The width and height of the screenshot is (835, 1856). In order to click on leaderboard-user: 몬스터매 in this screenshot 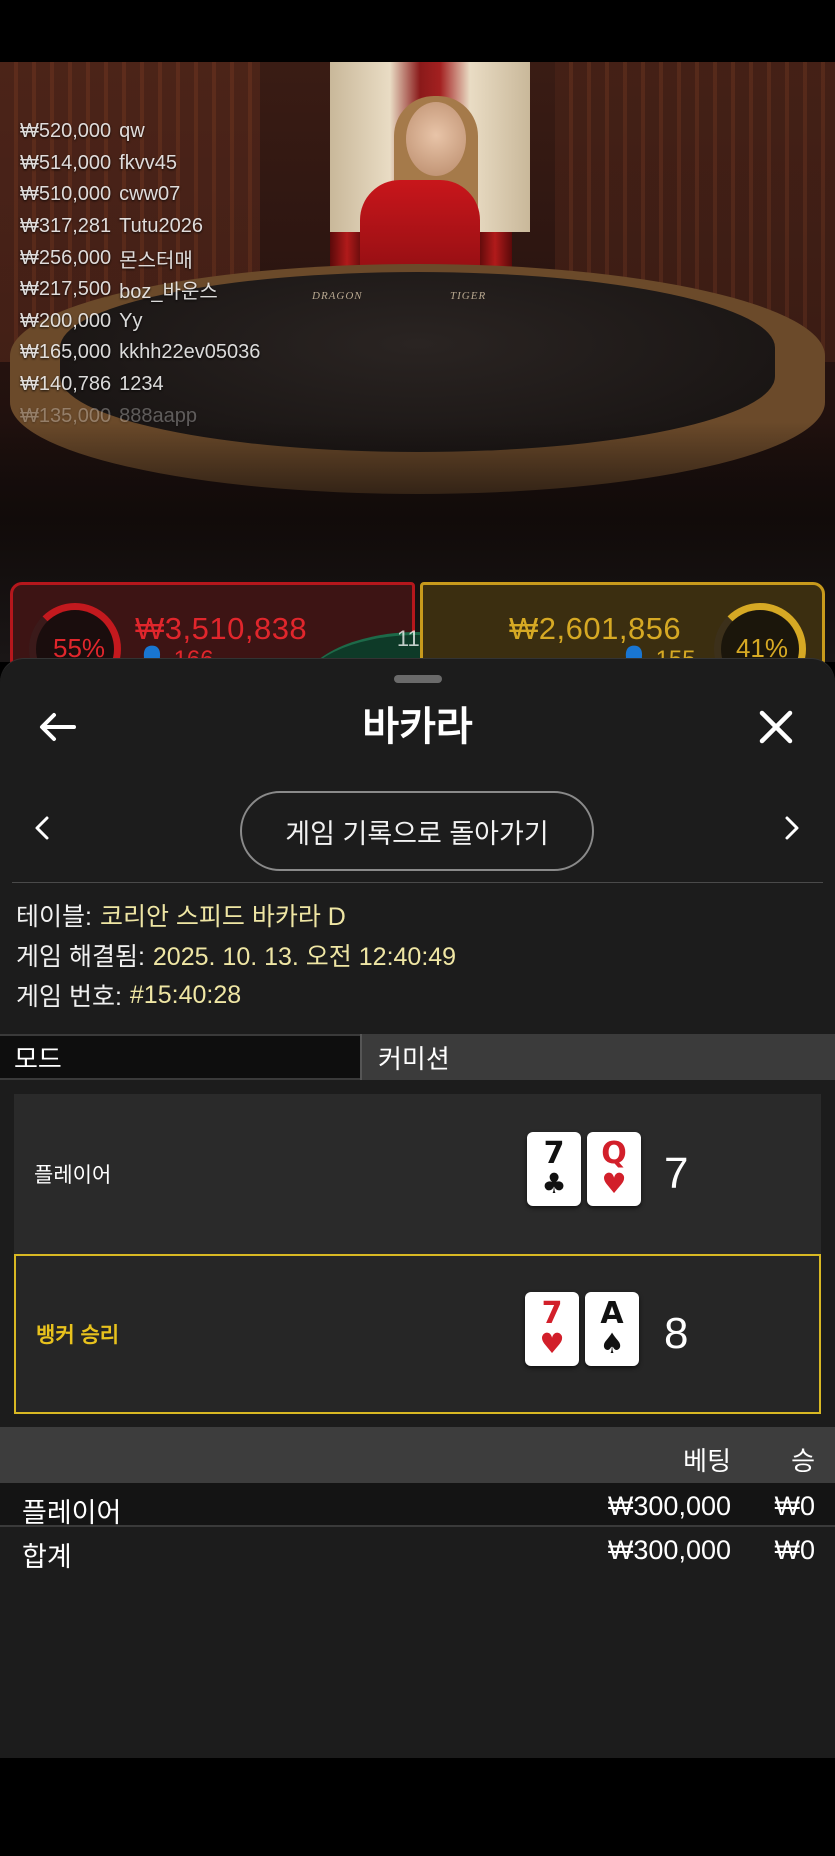, I will do `click(156, 260)`.